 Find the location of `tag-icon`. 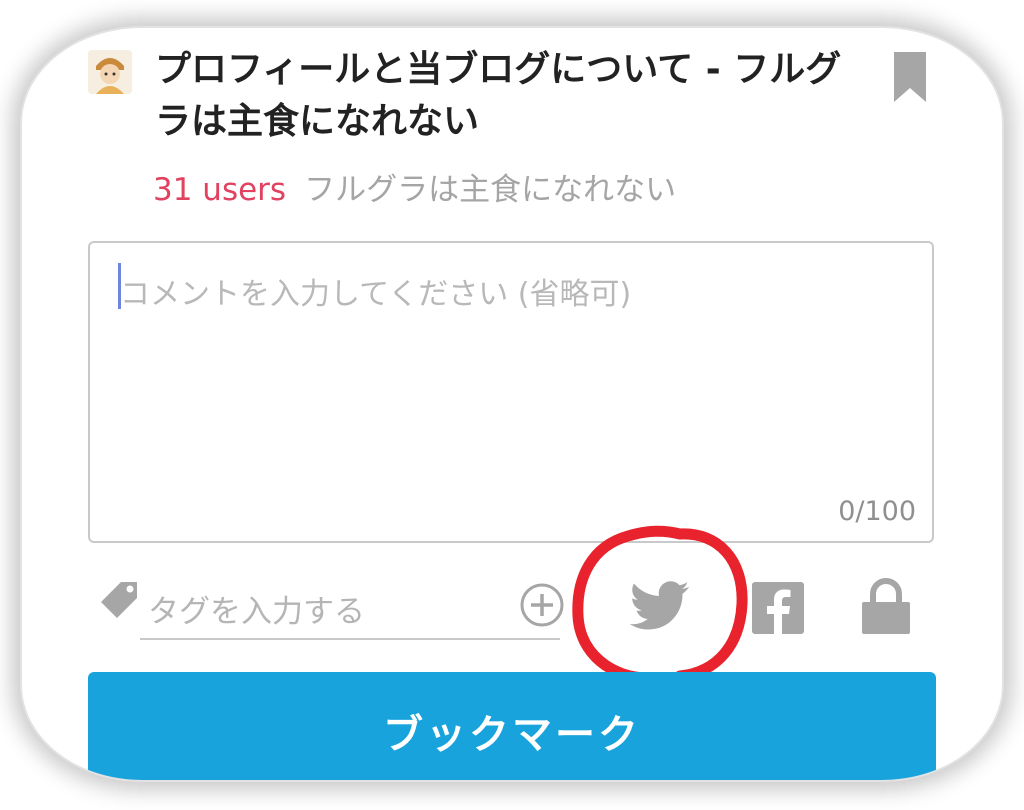

tag-icon is located at coordinates (119, 600).